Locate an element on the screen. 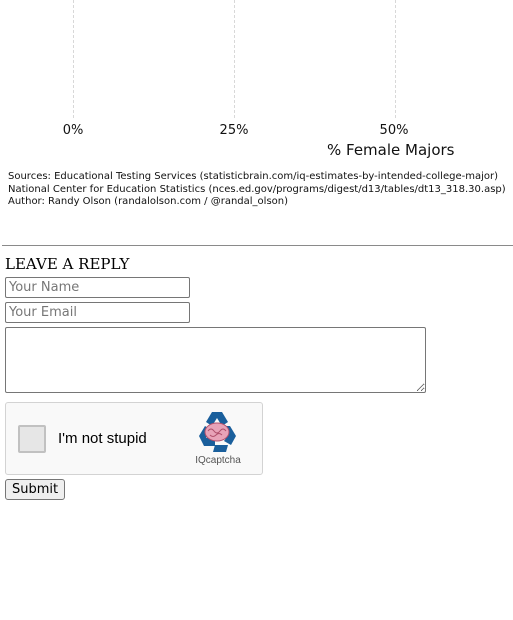  captcha-checkbox is located at coordinates (32, 439).